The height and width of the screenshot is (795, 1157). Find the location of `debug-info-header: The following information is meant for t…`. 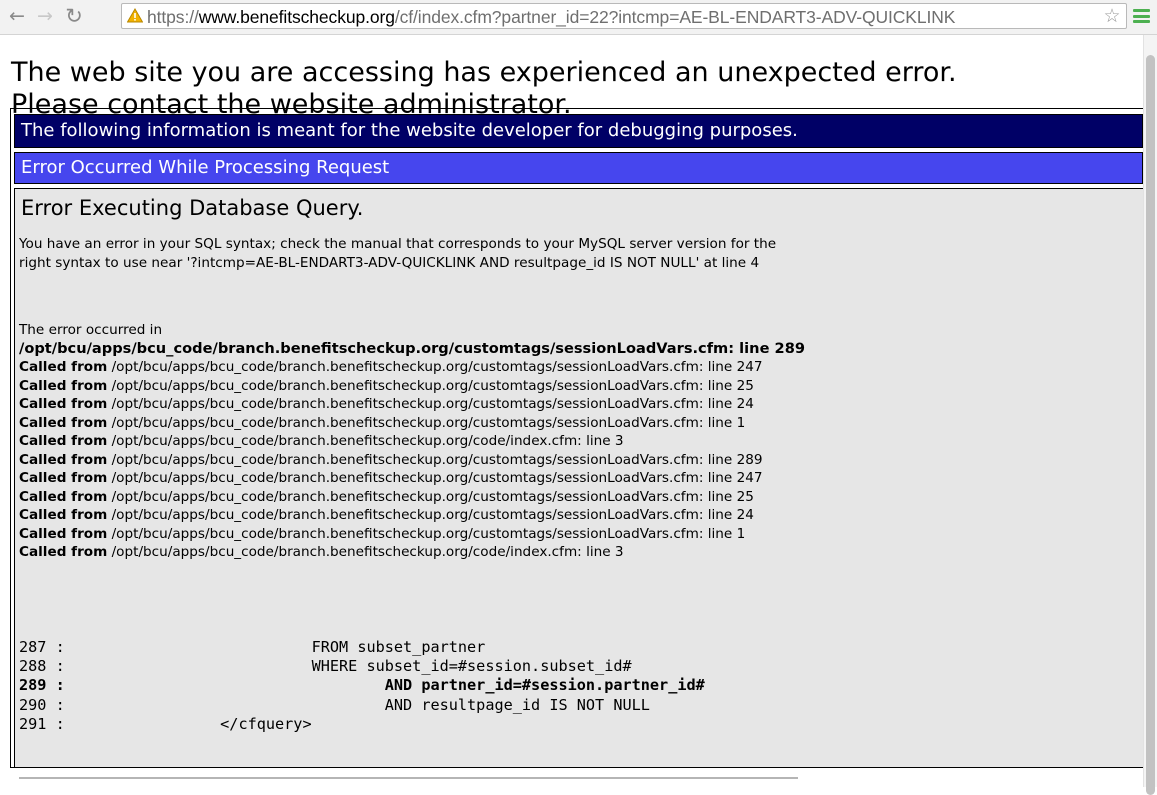

debug-info-header: The following information is meant for t… is located at coordinates (578, 131).